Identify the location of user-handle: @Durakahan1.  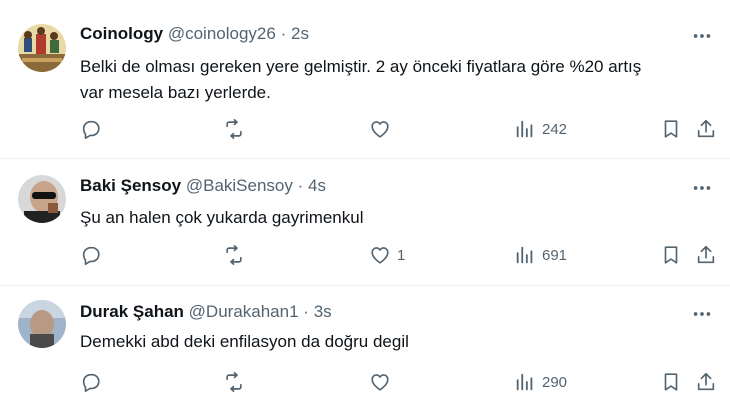
(244, 311).